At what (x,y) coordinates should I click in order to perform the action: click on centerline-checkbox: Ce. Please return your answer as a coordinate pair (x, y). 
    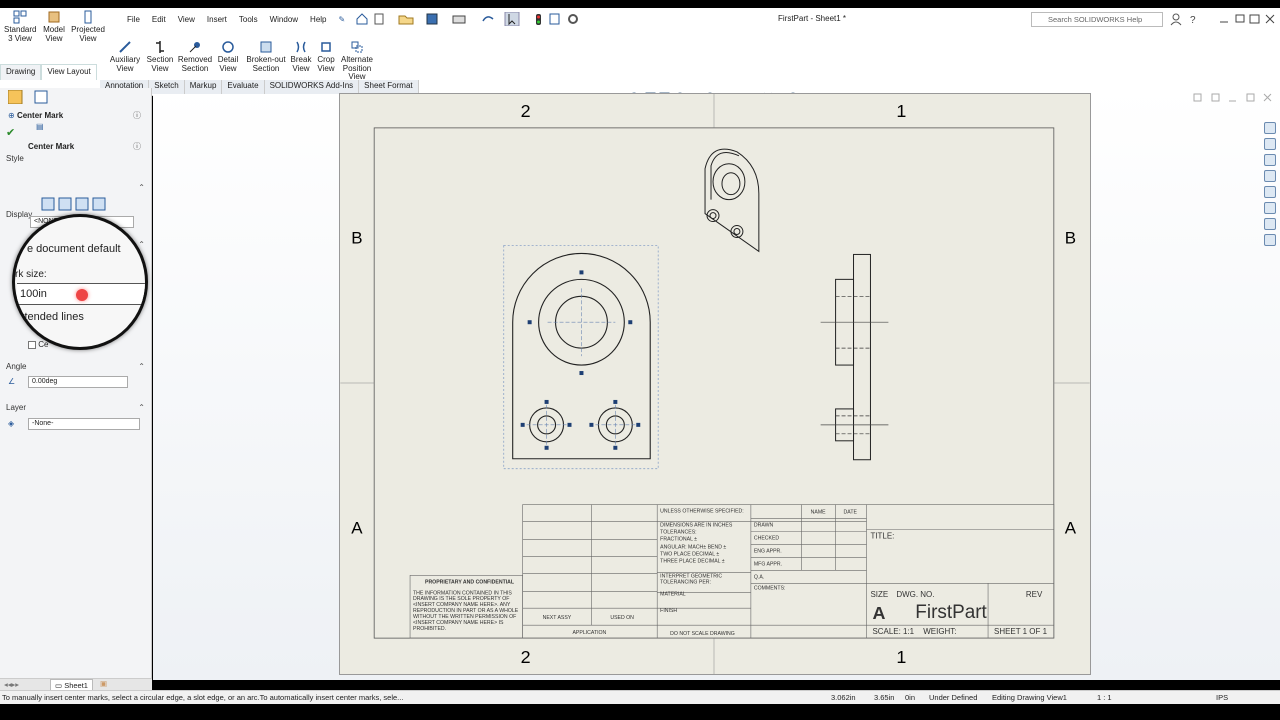
    Looking at the image, I should click on (38, 344).